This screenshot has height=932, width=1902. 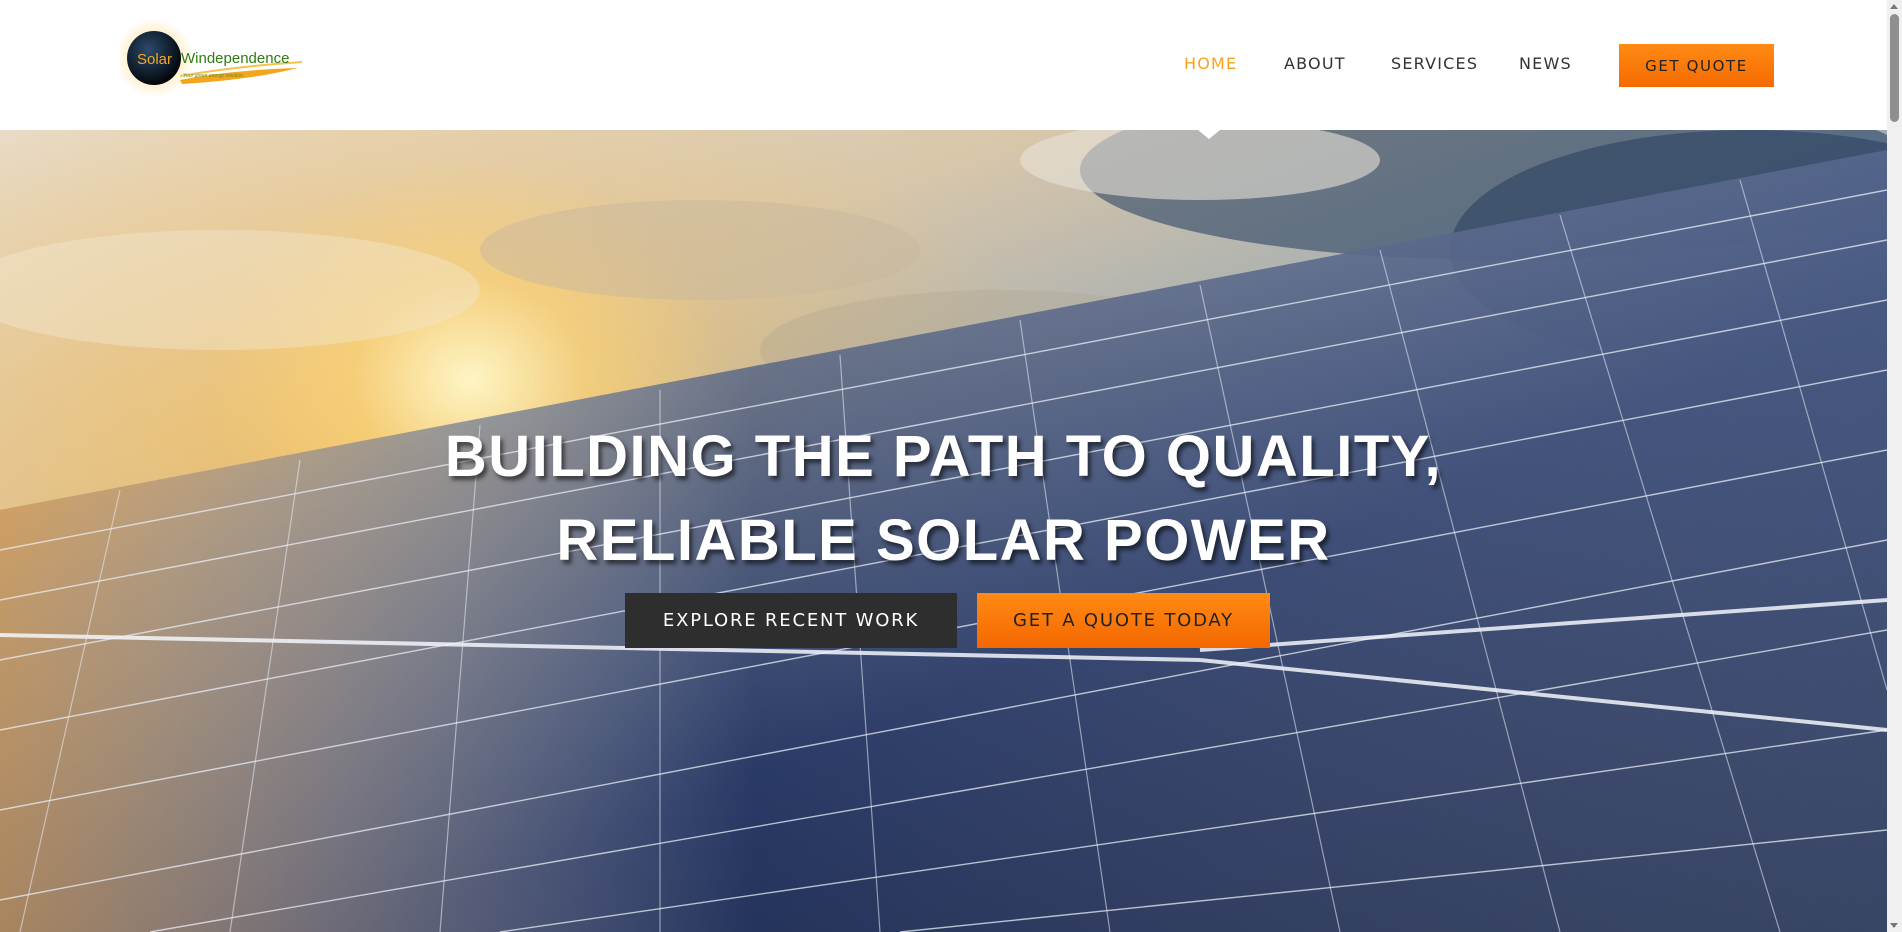 What do you see at coordinates (791, 620) in the screenshot?
I see `explore-recent-work-button: EXPLORE RECENT WORK` at bounding box center [791, 620].